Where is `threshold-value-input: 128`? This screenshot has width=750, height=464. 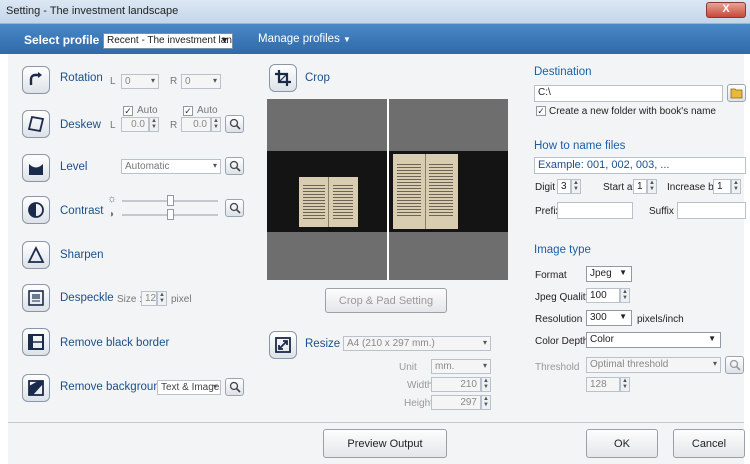
threshold-value-input: 128 is located at coordinates (603, 384).